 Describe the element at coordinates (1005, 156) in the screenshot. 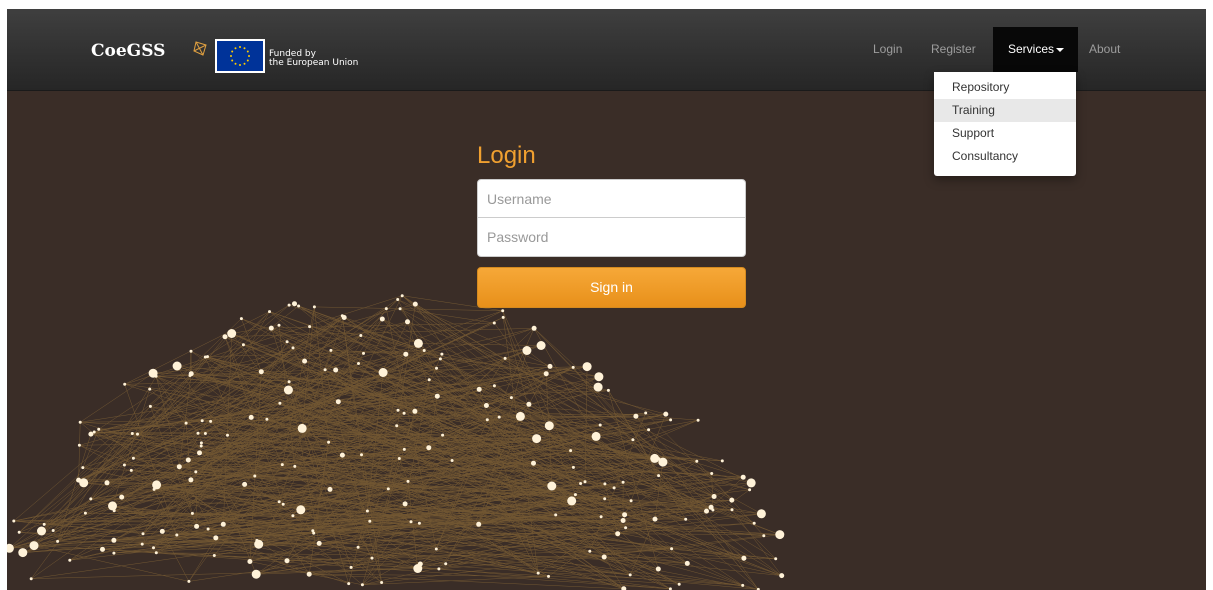

I see `menu-item-consultancy: Consultancy` at that location.